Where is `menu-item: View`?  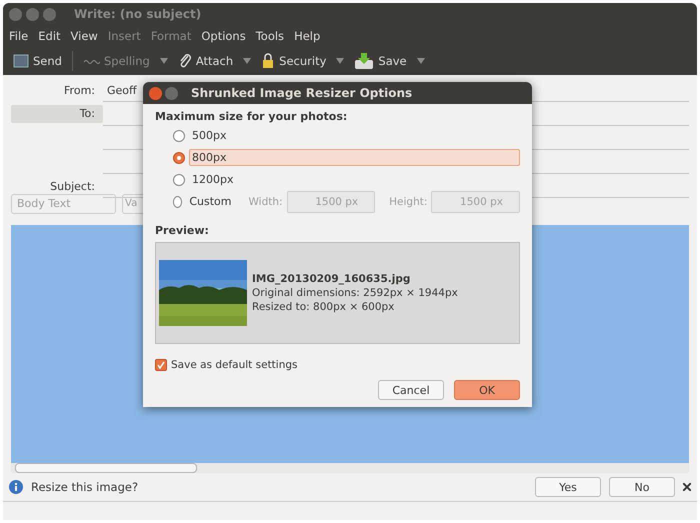
menu-item: View is located at coordinates (84, 36).